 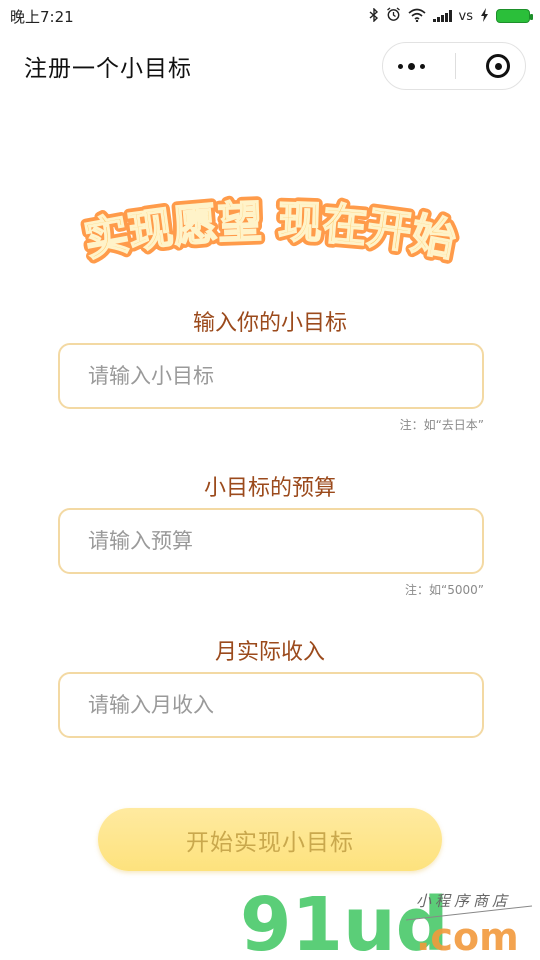 I want to click on budget-field, so click(x=271, y=541).